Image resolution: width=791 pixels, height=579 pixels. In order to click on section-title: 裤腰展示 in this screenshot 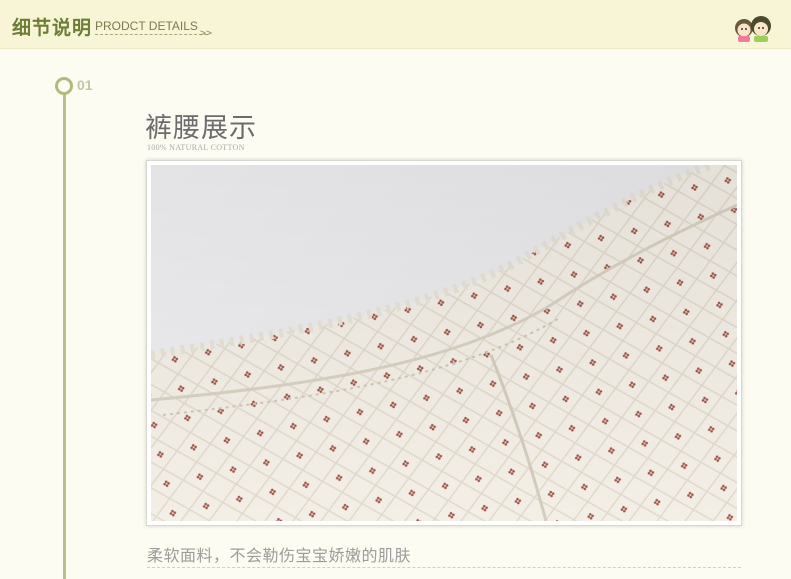, I will do `click(201, 128)`.